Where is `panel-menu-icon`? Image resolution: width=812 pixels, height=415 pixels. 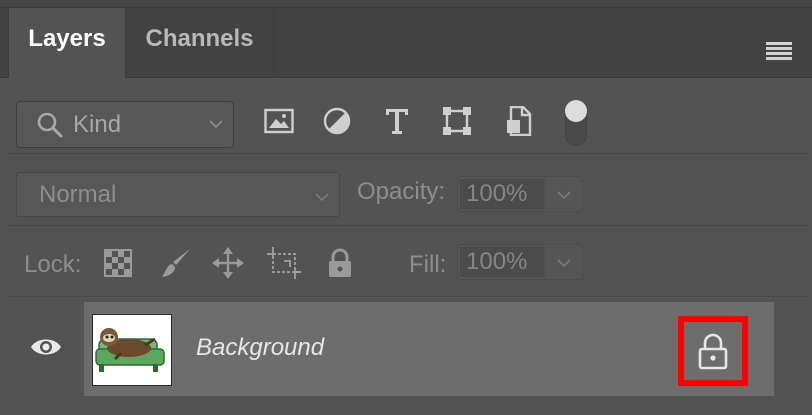
panel-menu-icon is located at coordinates (779, 51).